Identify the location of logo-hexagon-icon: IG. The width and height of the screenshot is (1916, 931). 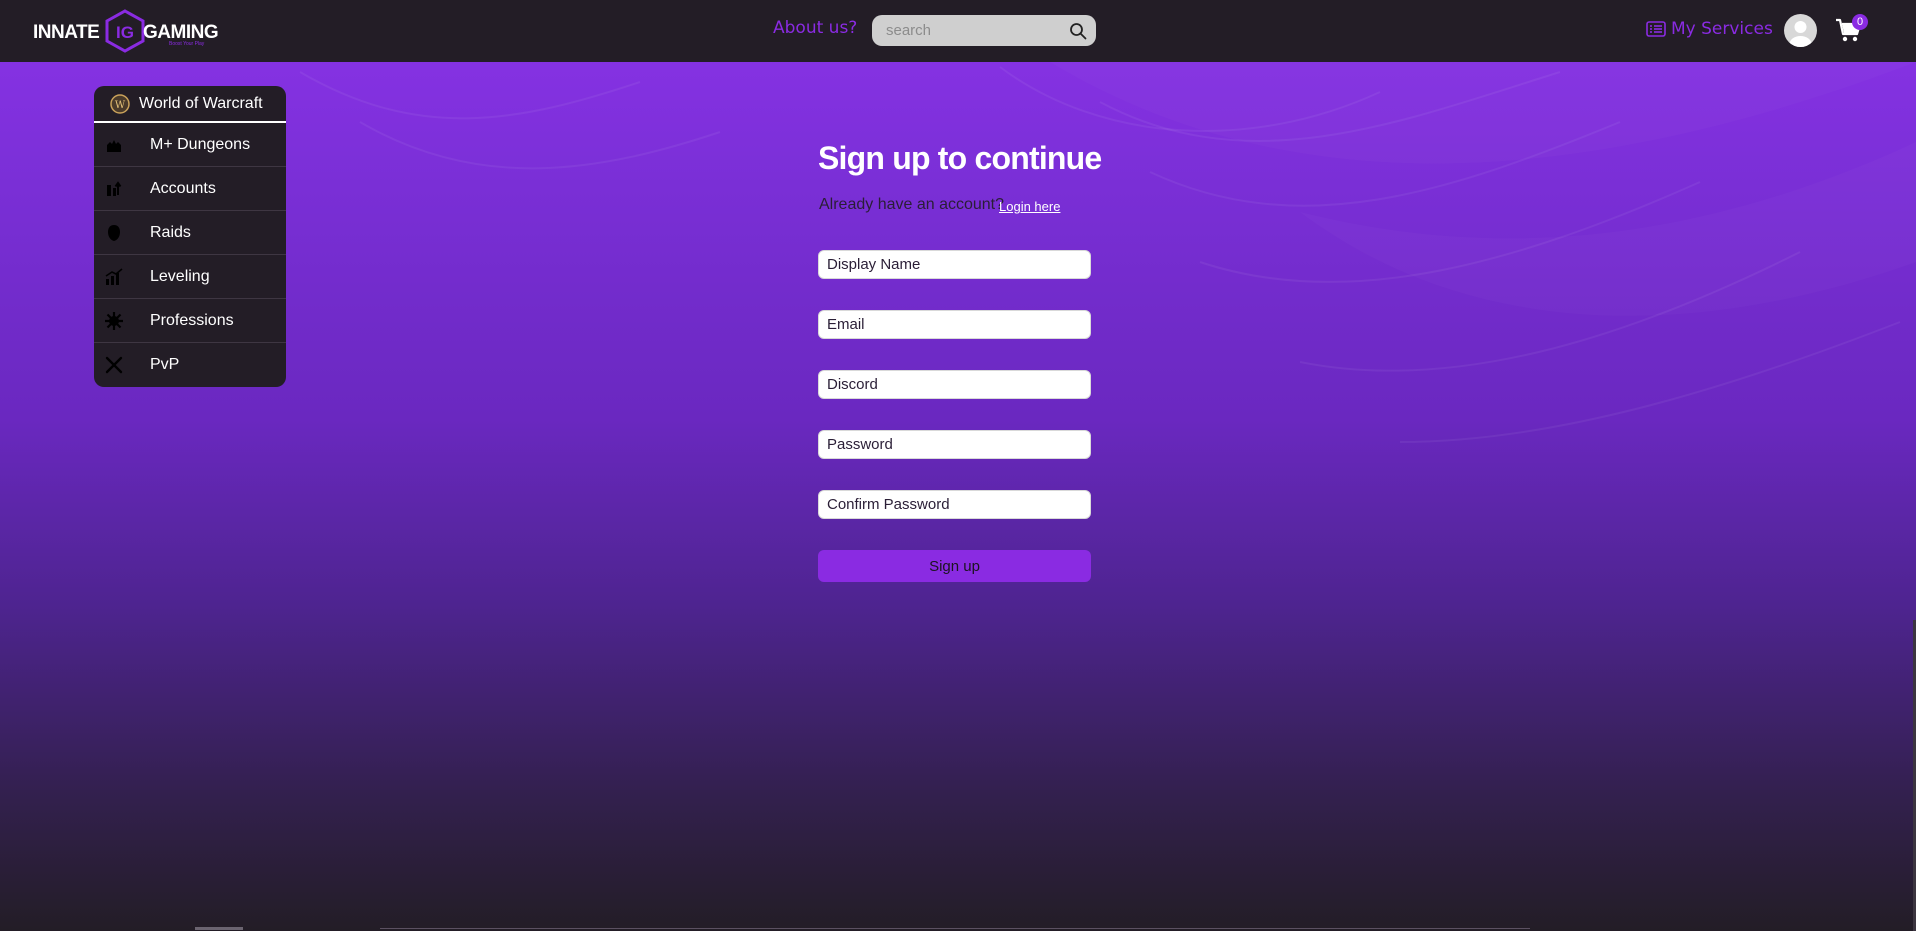
(125, 31).